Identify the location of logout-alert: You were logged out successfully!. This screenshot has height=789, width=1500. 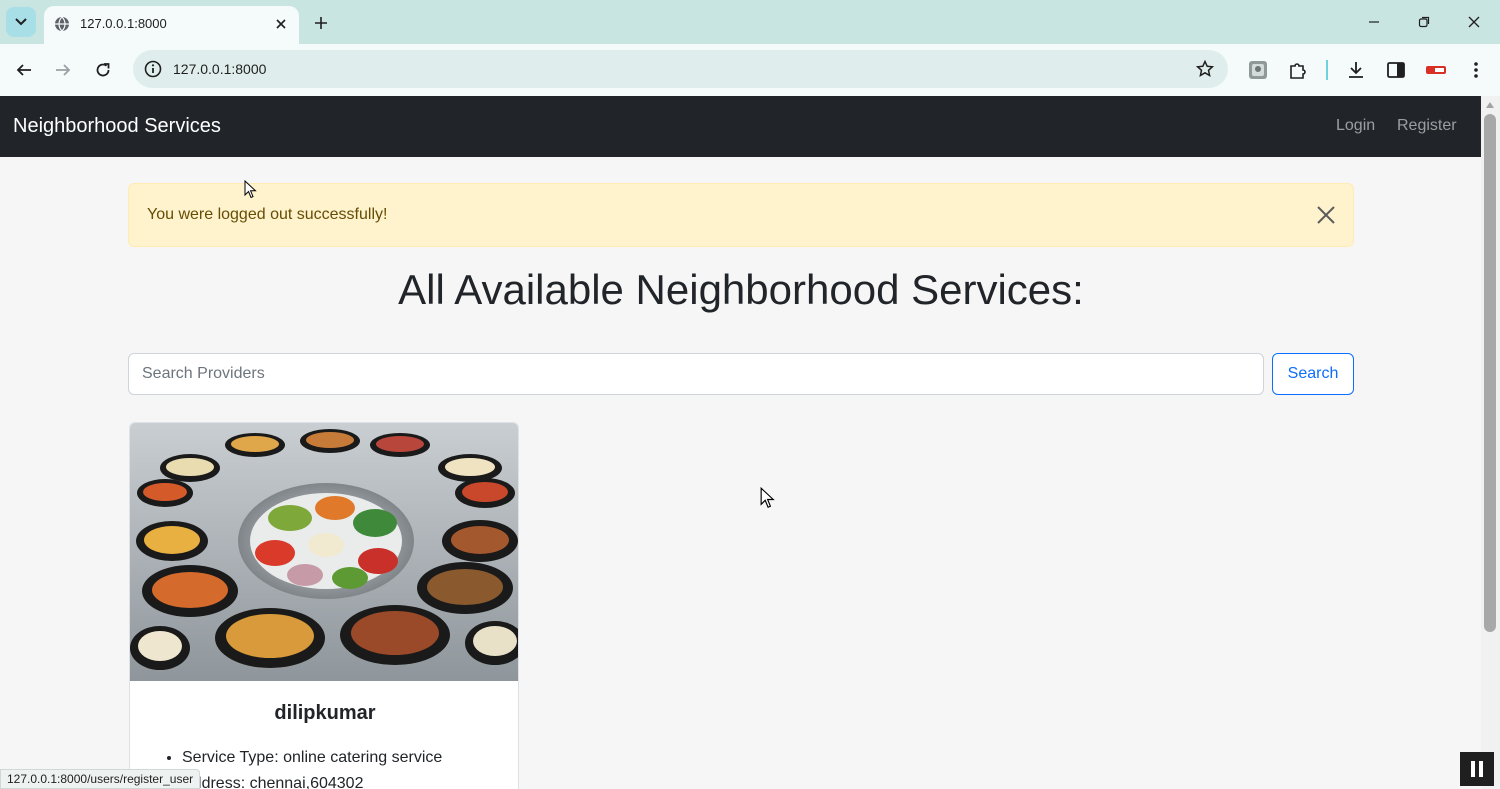
(741, 215).